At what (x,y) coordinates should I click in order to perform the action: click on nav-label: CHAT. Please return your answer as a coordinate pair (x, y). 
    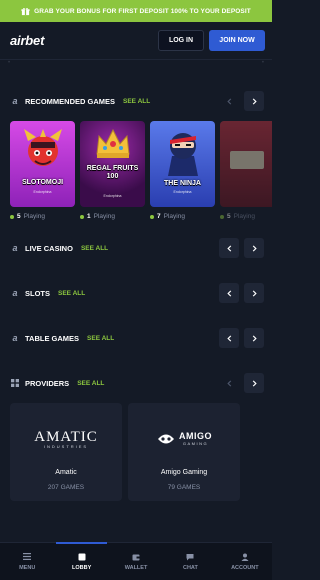
    Looking at the image, I should click on (190, 568).